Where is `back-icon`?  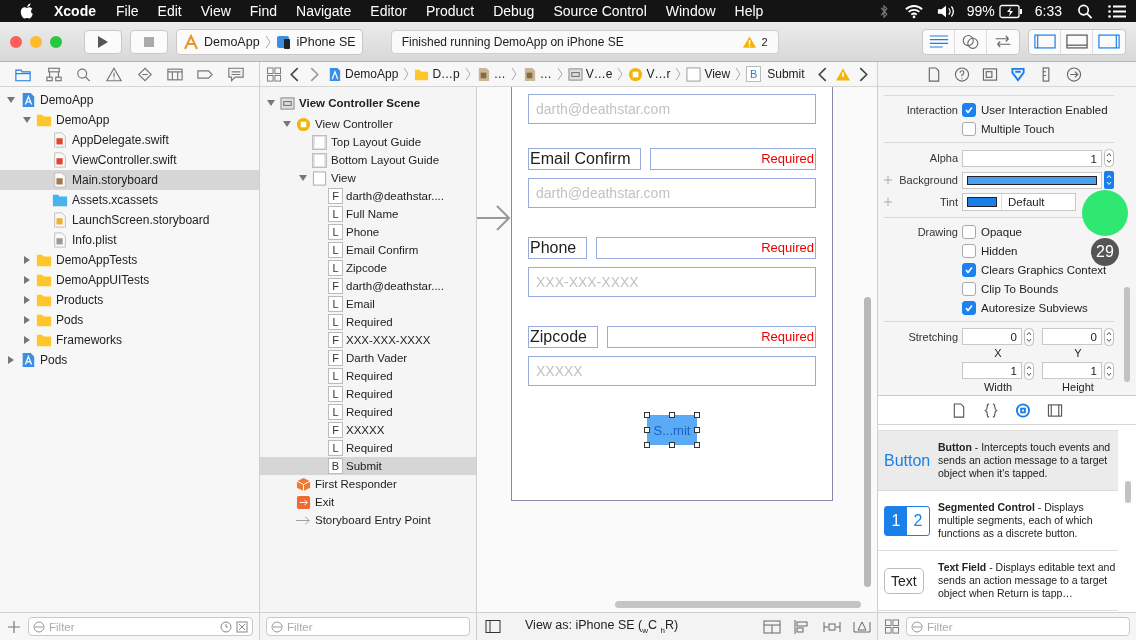 back-icon is located at coordinates (294, 74).